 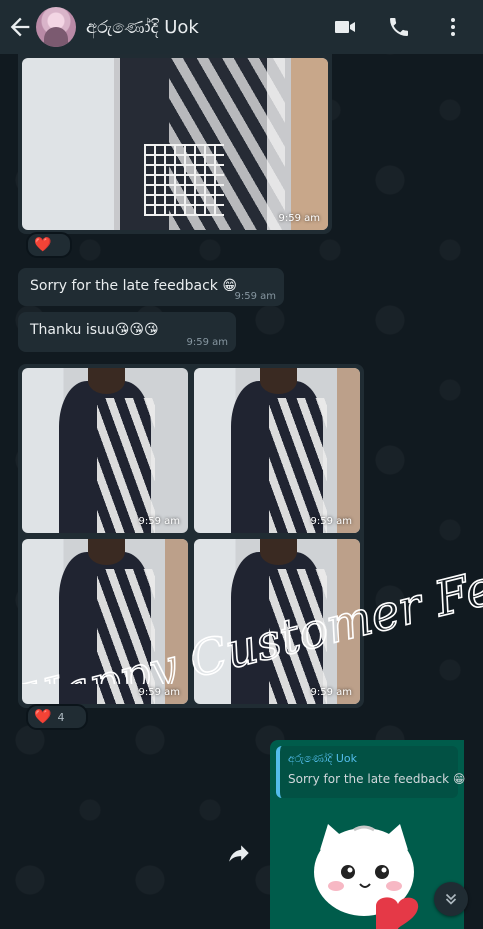 I want to click on reaction-badge: ❤️ 4, so click(x=57, y=717).